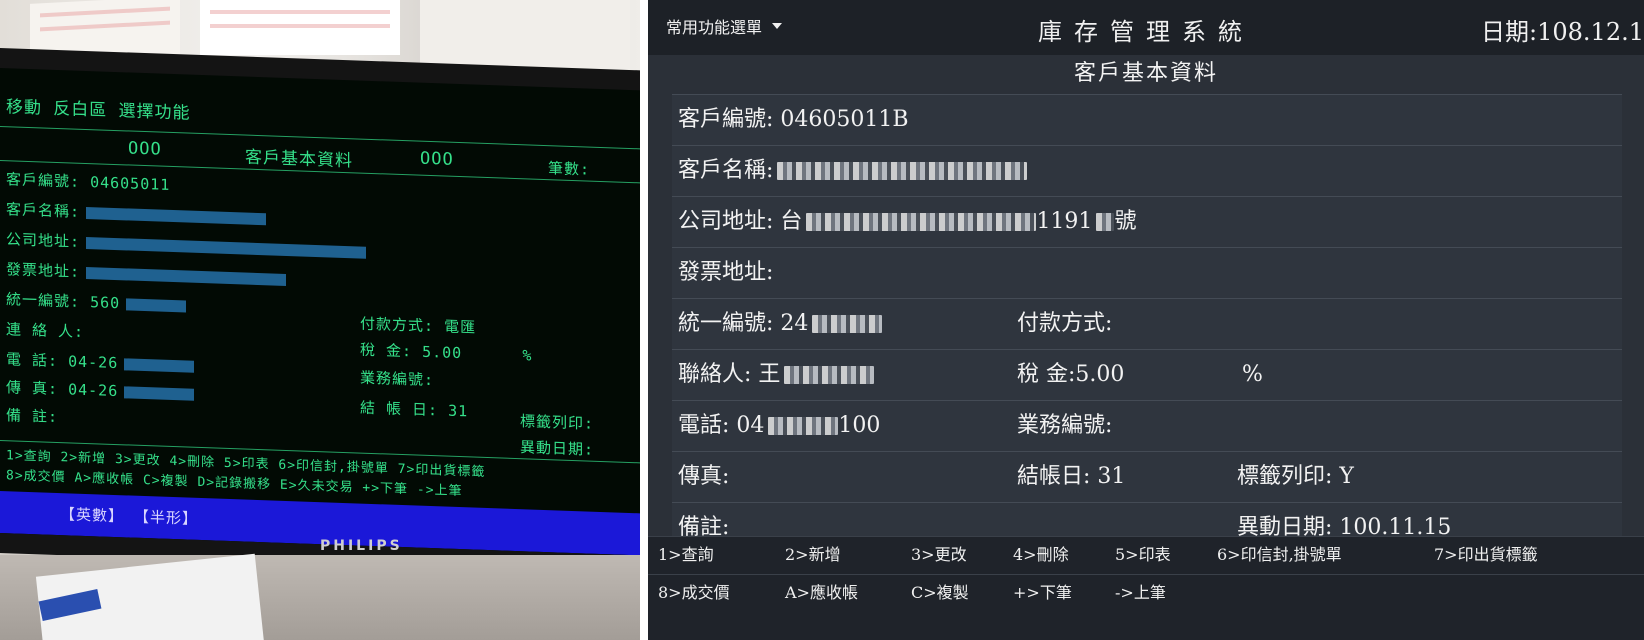 This screenshot has height=640, width=1644. Describe the element at coordinates (1252, 374) in the screenshot. I see `tax-percent-unit: %` at that location.